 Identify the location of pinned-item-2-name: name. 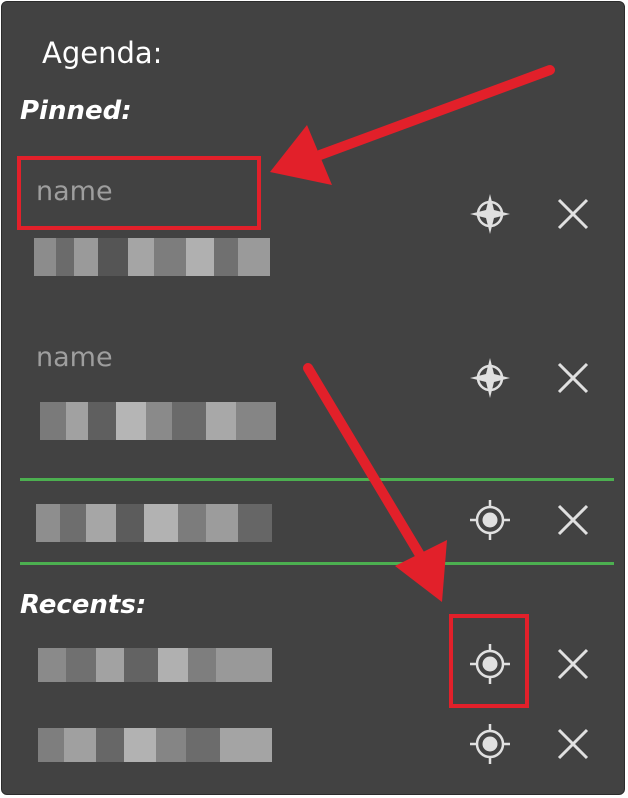
(74, 357).